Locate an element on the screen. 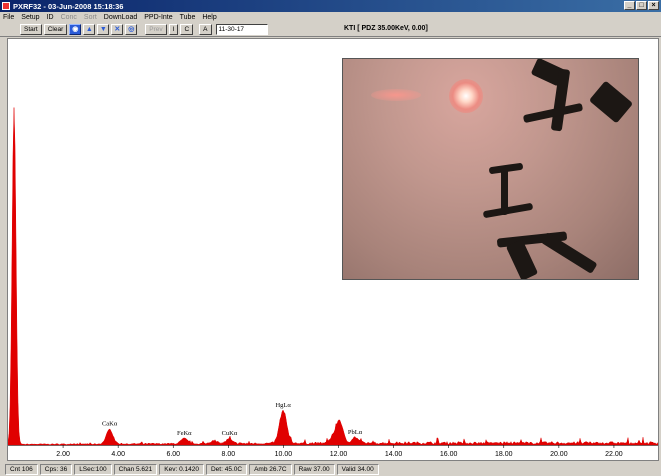  status-kev: Kev: 0.1420 is located at coordinates (181, 469).